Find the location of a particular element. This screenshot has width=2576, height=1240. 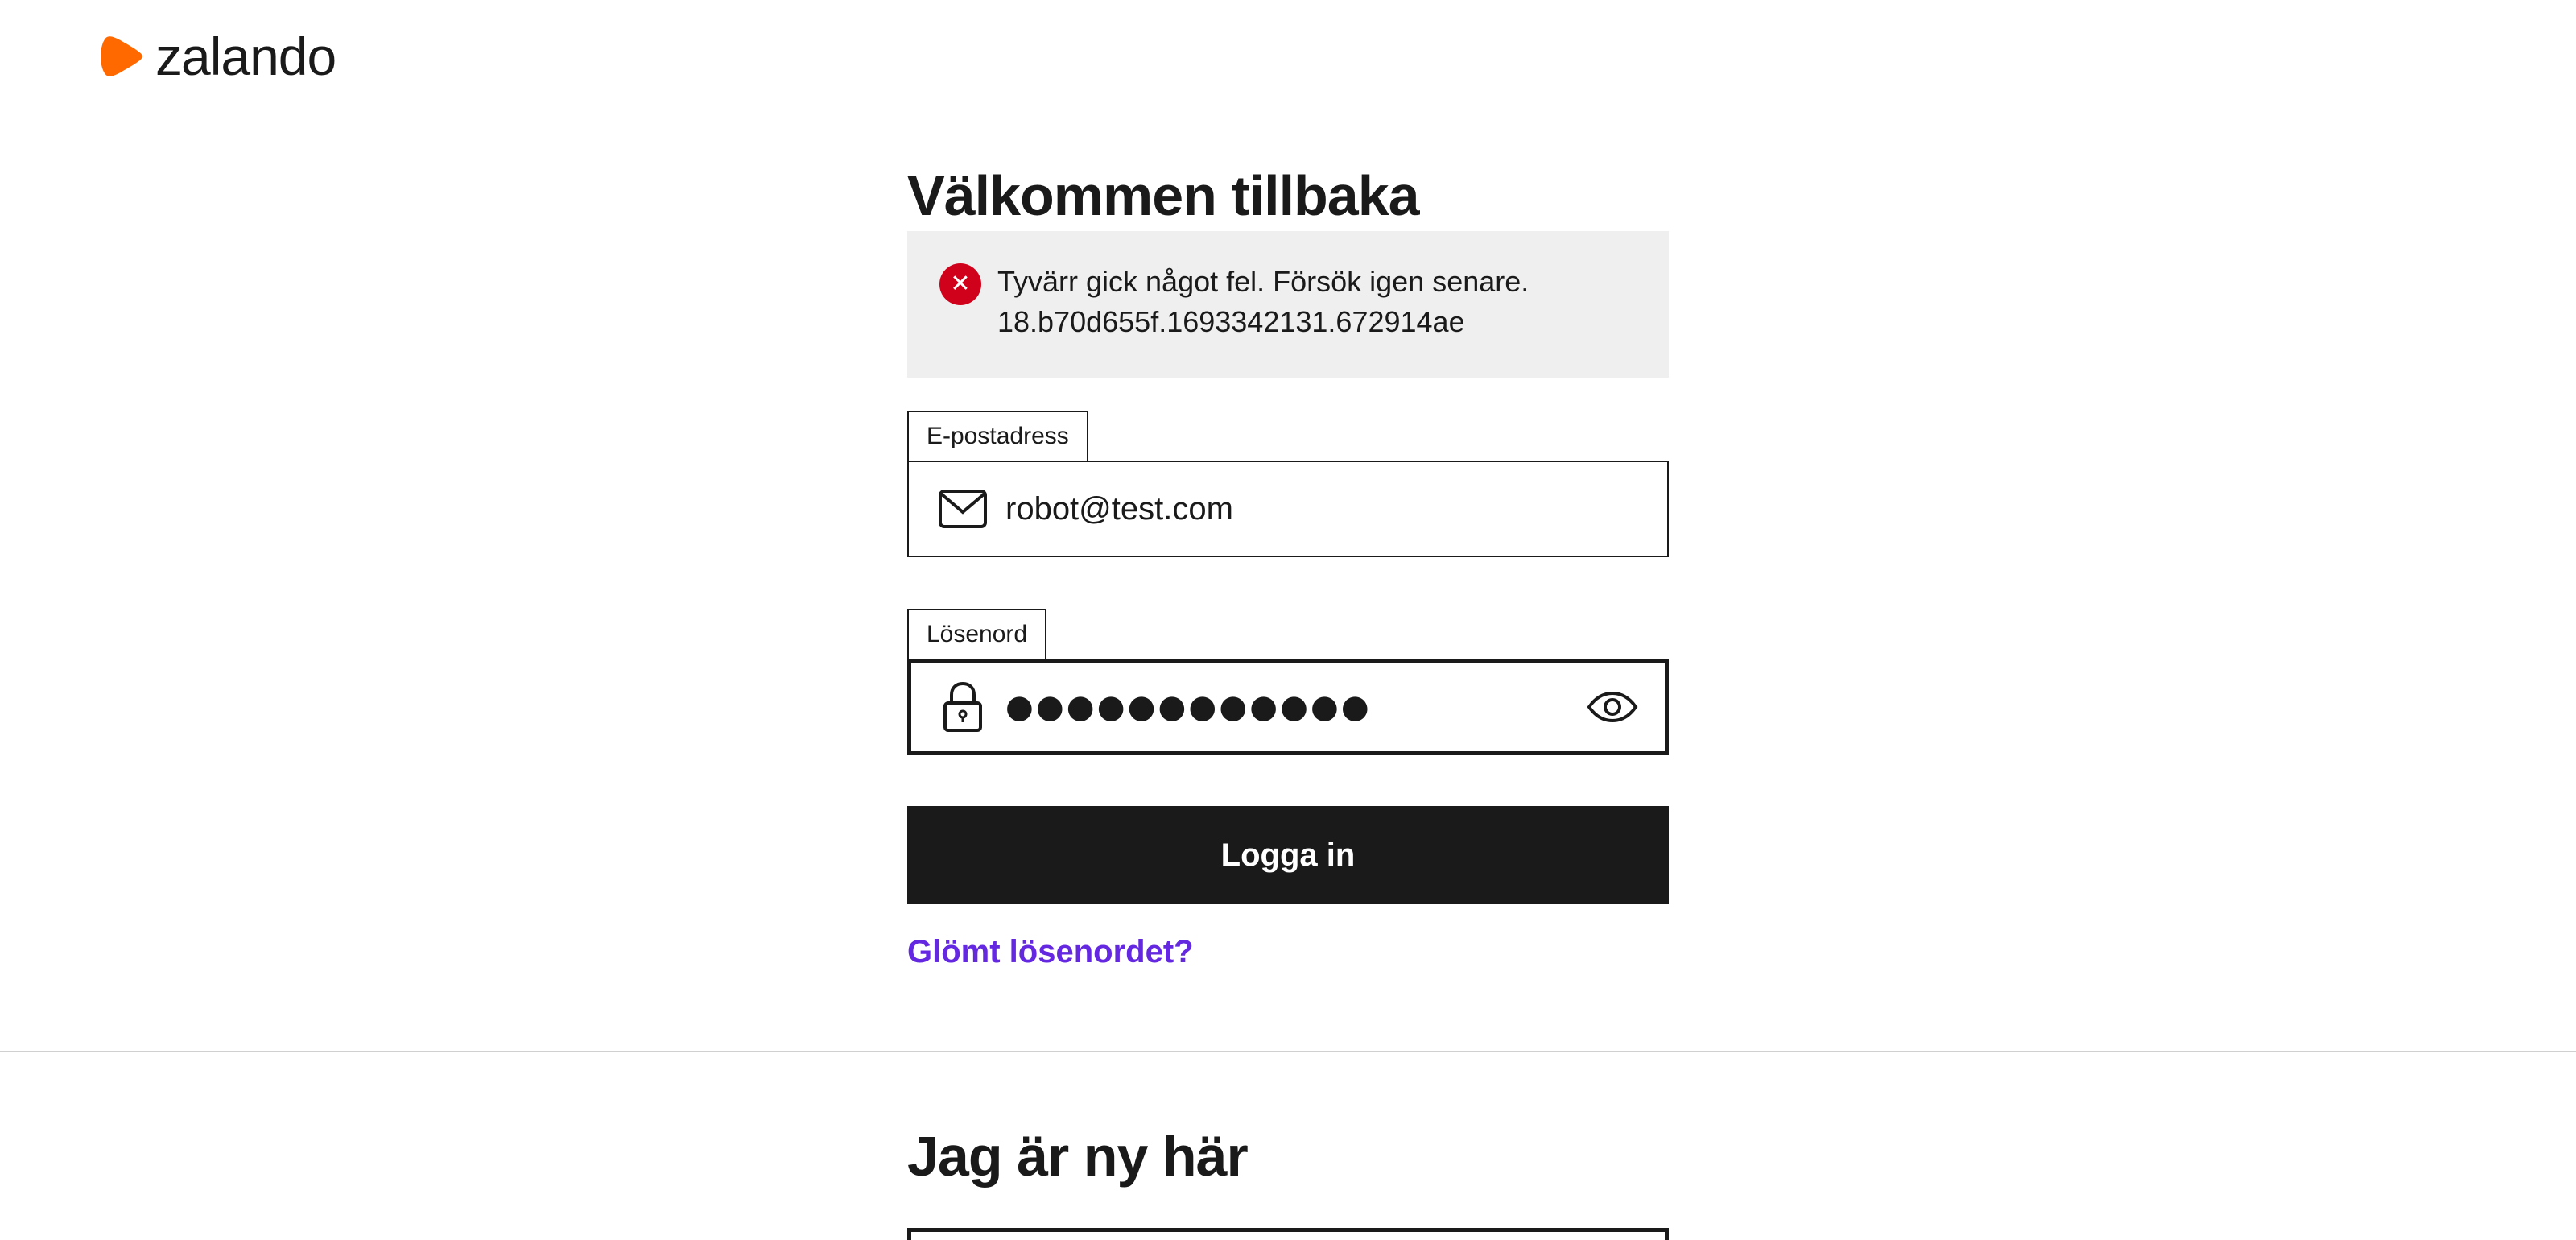

register-title: Jag är ny här is located at coordinates (1078, 1156).